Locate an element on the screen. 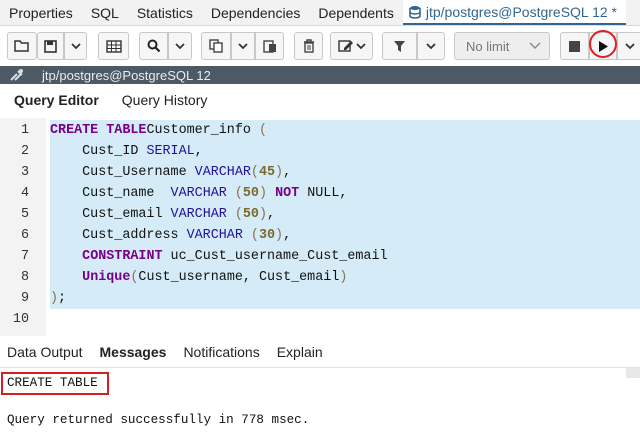 Image resolution: width=640 pixels, height=437 pixels. tab-label: Data Output is located at coordinates (45, 351).